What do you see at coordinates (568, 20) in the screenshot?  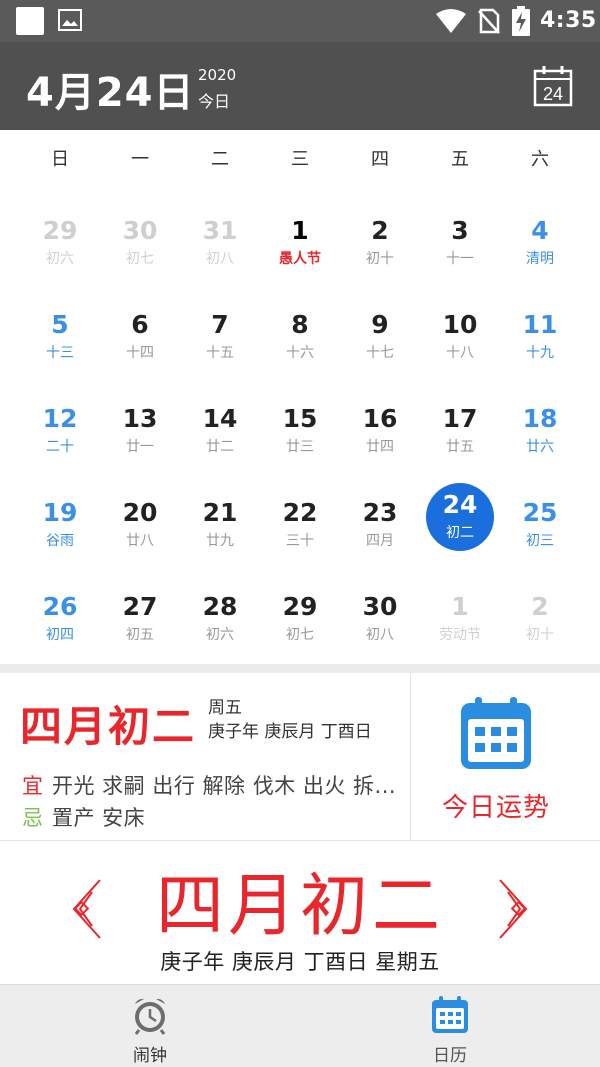 I see `status-time: 4:35` at bounding box center [568, 20].